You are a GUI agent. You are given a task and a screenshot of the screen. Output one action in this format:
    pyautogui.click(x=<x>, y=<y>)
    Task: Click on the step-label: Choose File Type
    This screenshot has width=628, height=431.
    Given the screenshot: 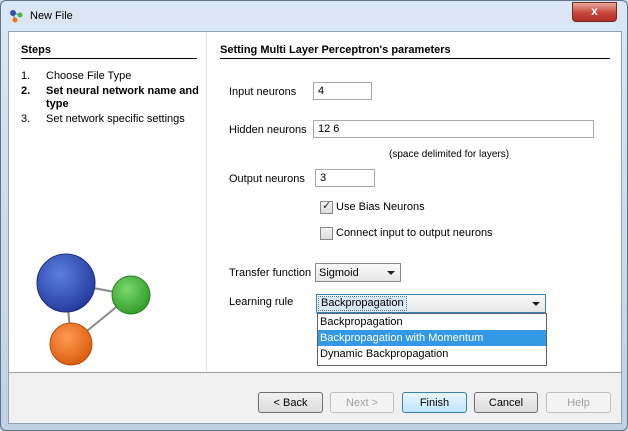 What is the action you would take?
    pyautogui.click(x=89, y=76)
    